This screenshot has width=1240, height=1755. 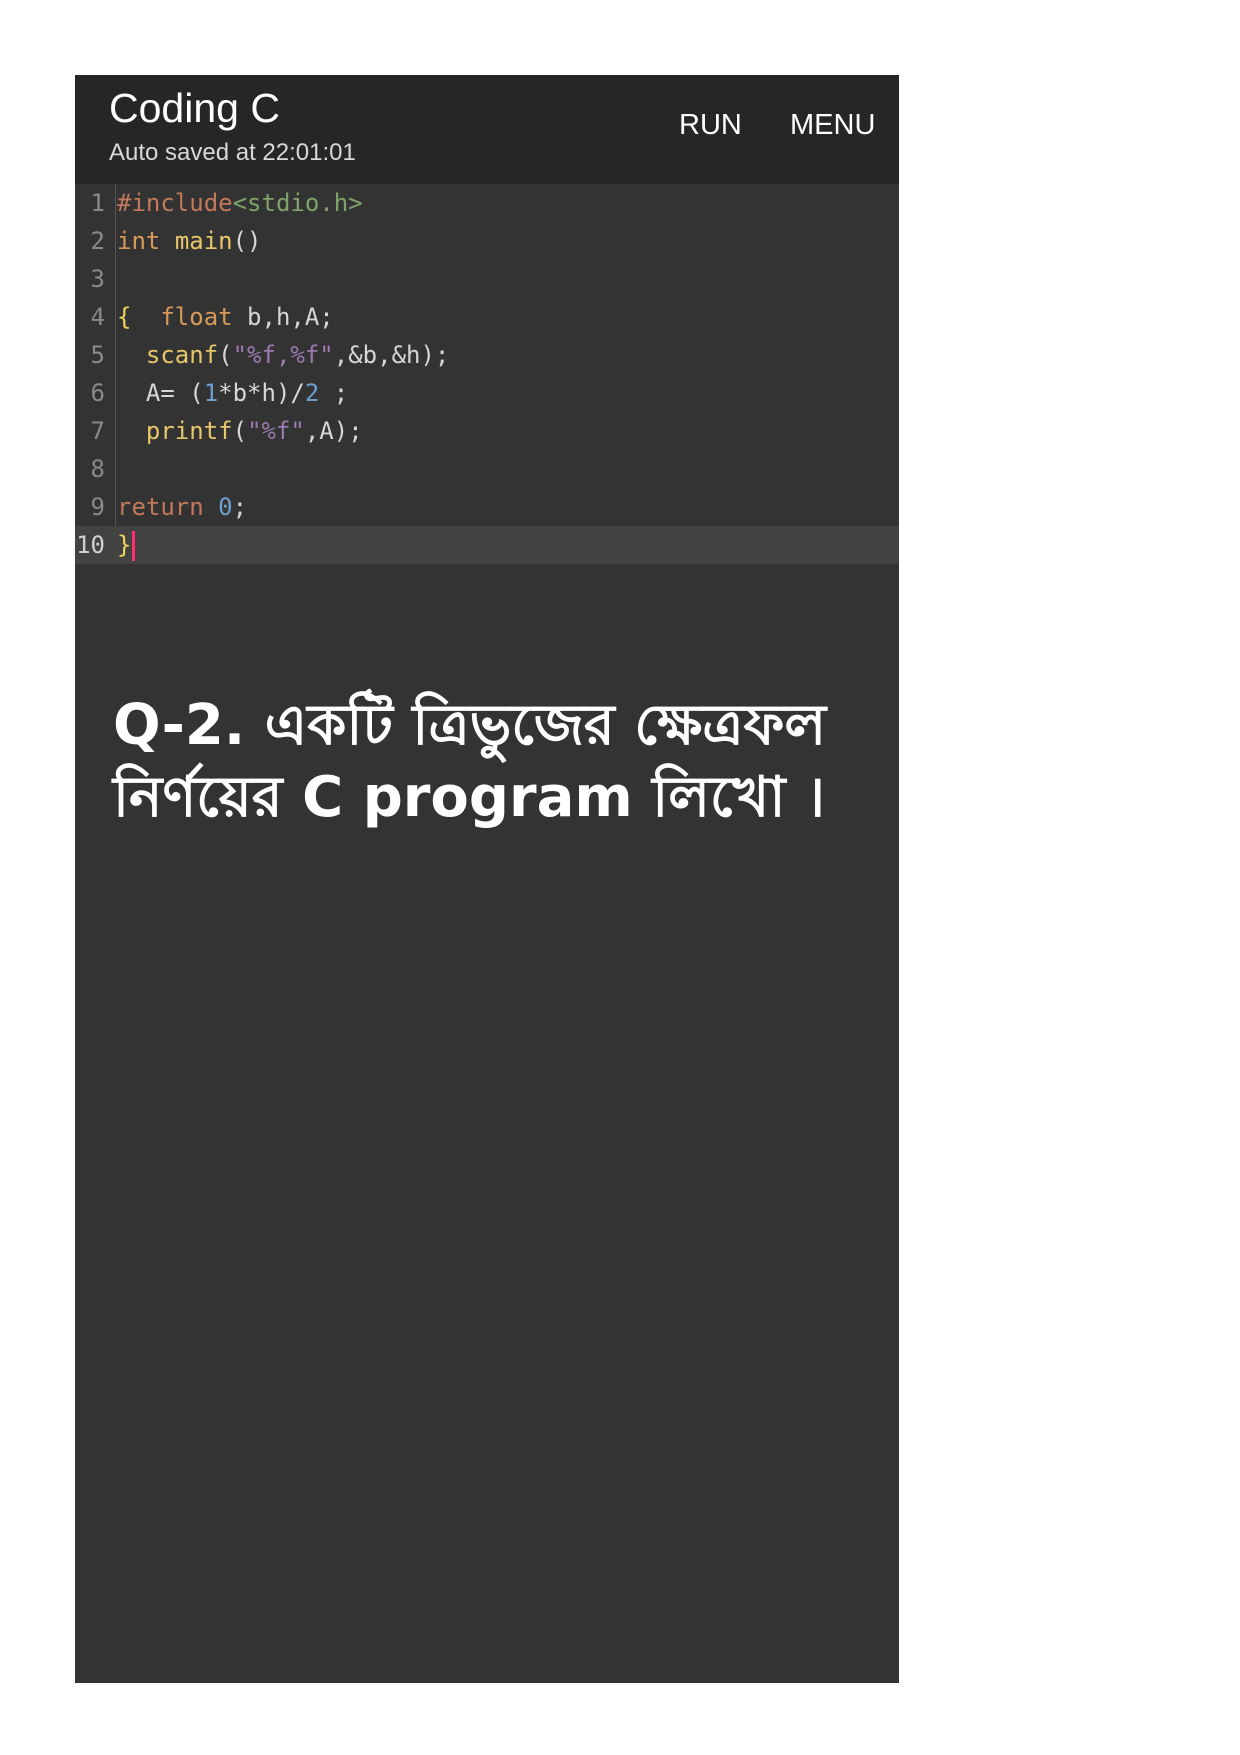 I want to click on line-number: 8, so click(x=97, y=469).